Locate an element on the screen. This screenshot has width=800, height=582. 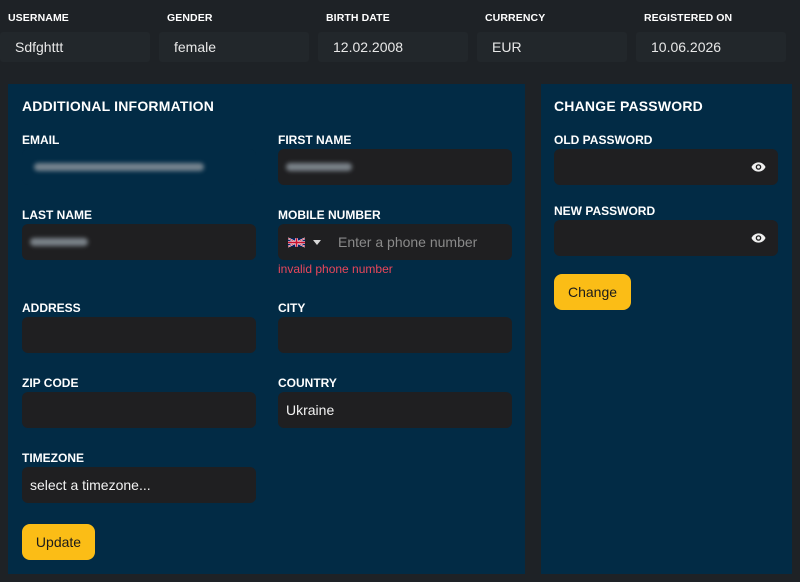
city-field is located at coordinates (395, 335).